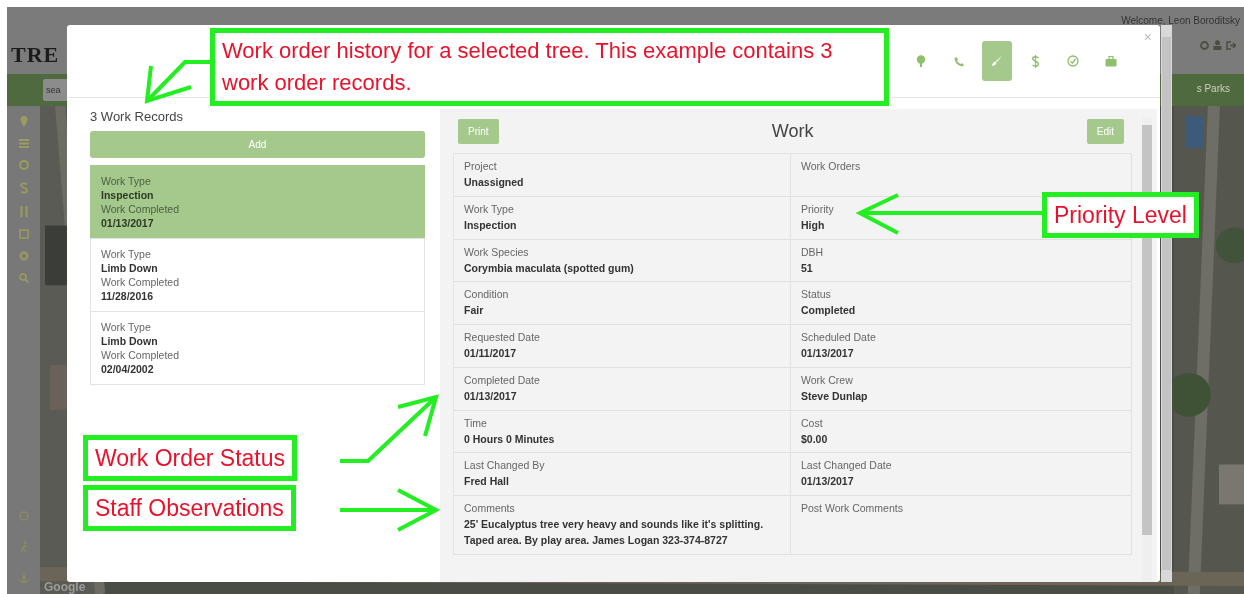  I want to click on record-type: Inspection, so click(128, 195).